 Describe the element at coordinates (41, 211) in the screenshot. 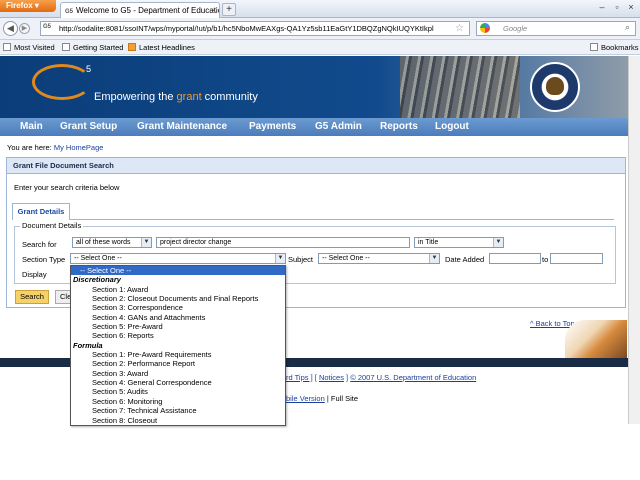

I see `tab-grant-details: Grant Details` at that location.